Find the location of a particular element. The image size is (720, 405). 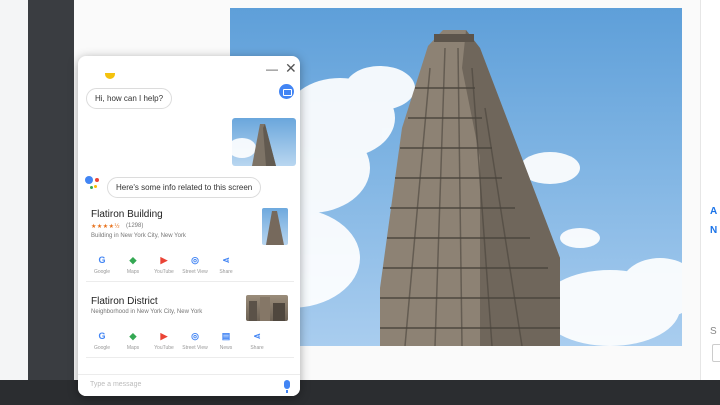

side-link-a: A is located at coordinates (713, 211).